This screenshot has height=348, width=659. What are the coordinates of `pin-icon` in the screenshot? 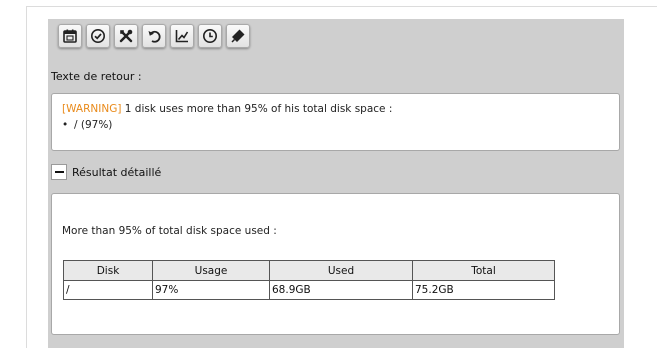 It's located at (238, 36).